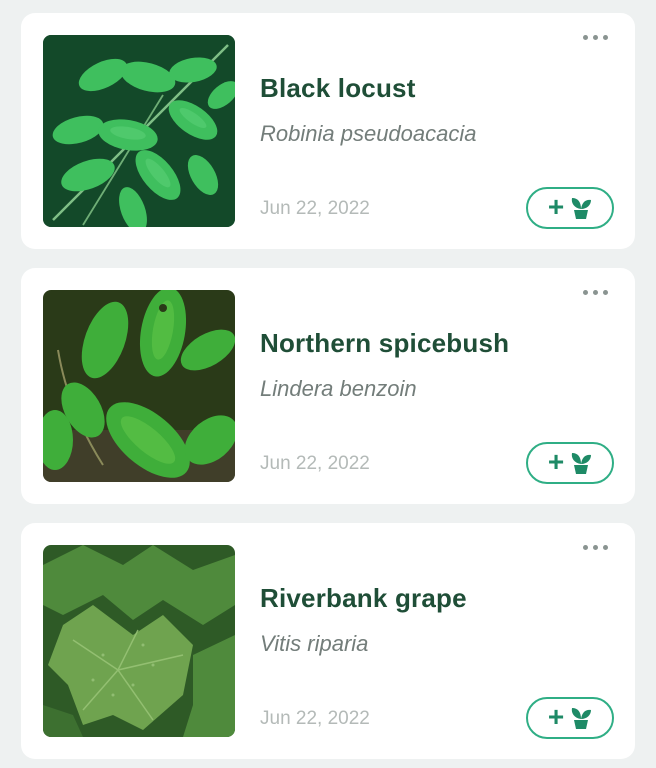 The height and width of the screenshot is (768, 656). Describe the element at coordinates (368, 133) in the screenshot. I see `plant-scientific-name: Robinia pseudoacacia` at that location.